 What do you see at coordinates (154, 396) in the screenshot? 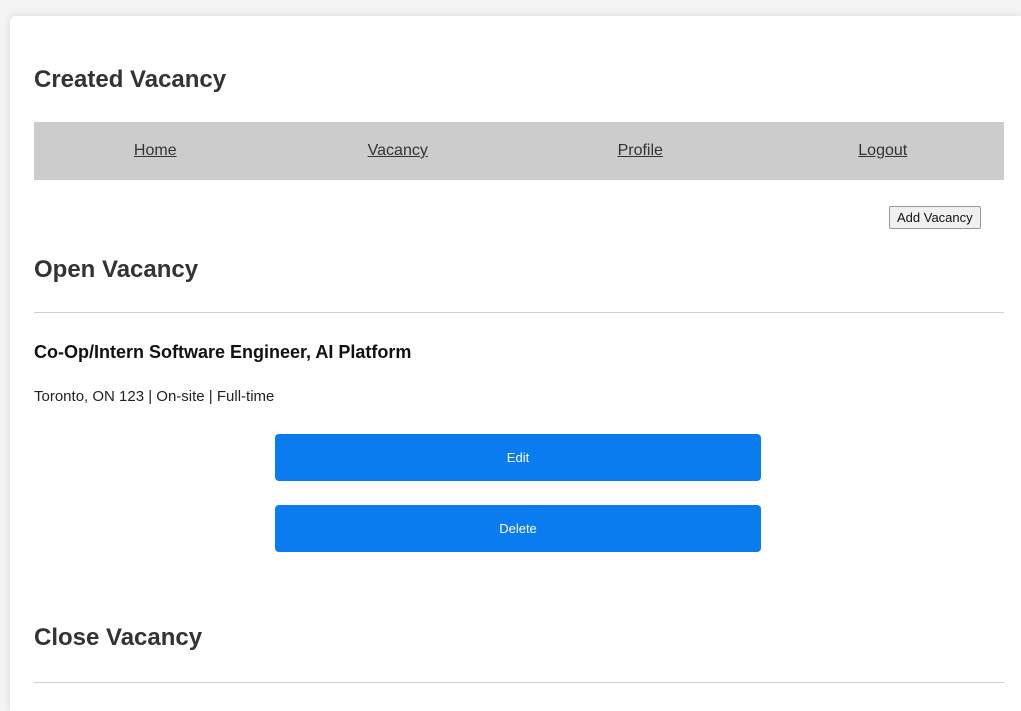
I see `vacancy-details: Toronto, ON 123 | On-site | Full-time` at bounding box center [154, 396].